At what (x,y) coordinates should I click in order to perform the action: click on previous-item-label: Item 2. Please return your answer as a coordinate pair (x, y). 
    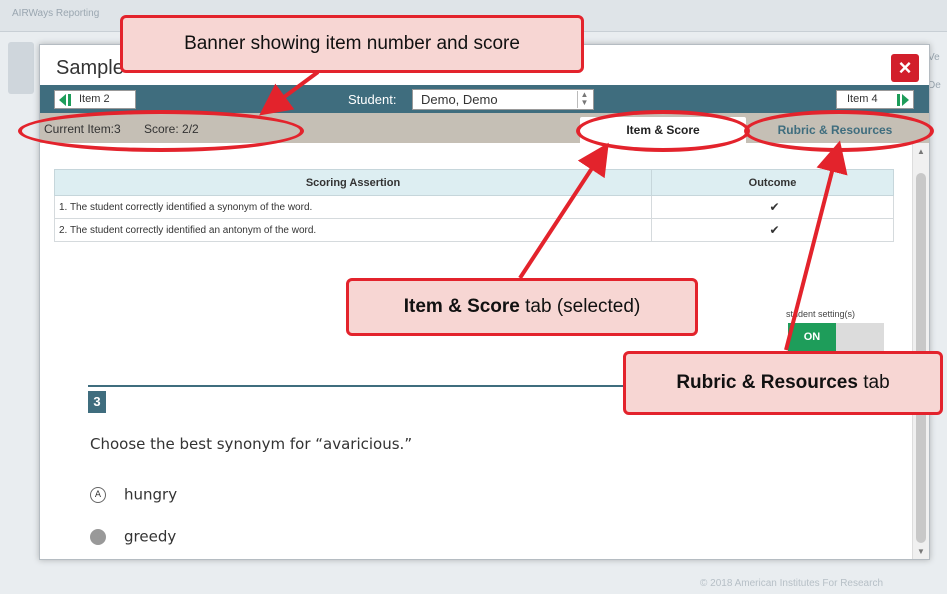
    Looking at the image, I should click on (94, 99).